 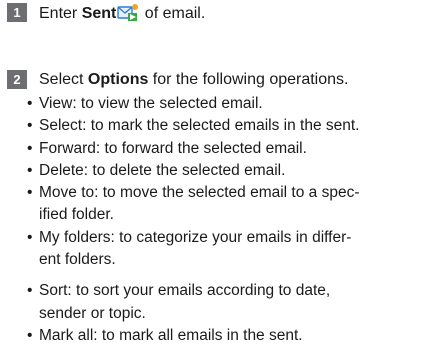 I want to click on step-1: 1 Enter Sent of email., so click(x=106, y=13).